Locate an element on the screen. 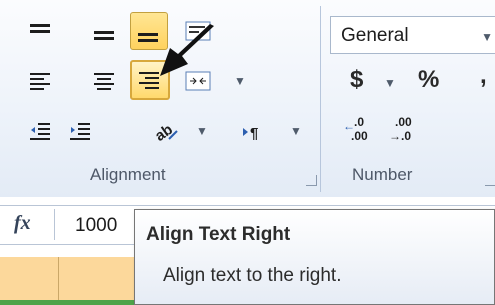  merge-dropdown-icon: ▼ is located at coordinates (240, 81).